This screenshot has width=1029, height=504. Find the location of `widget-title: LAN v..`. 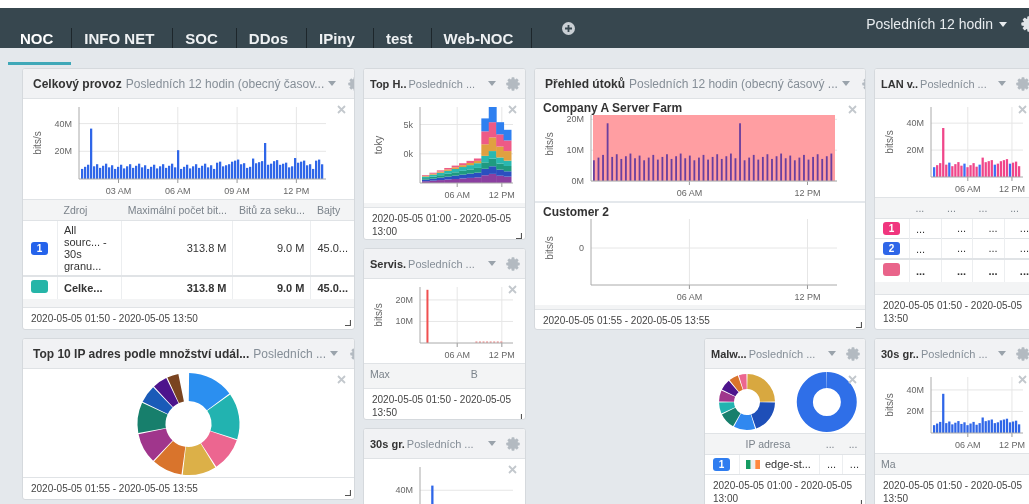

widget-title: LAN v.. is located at coordinates (900, 83).